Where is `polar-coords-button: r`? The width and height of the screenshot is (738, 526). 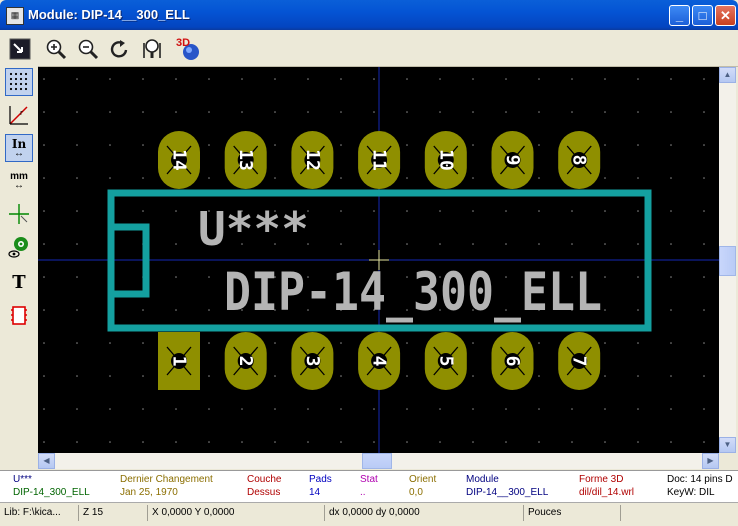 polar-coords-button: r is located at coordinates (19, 115).